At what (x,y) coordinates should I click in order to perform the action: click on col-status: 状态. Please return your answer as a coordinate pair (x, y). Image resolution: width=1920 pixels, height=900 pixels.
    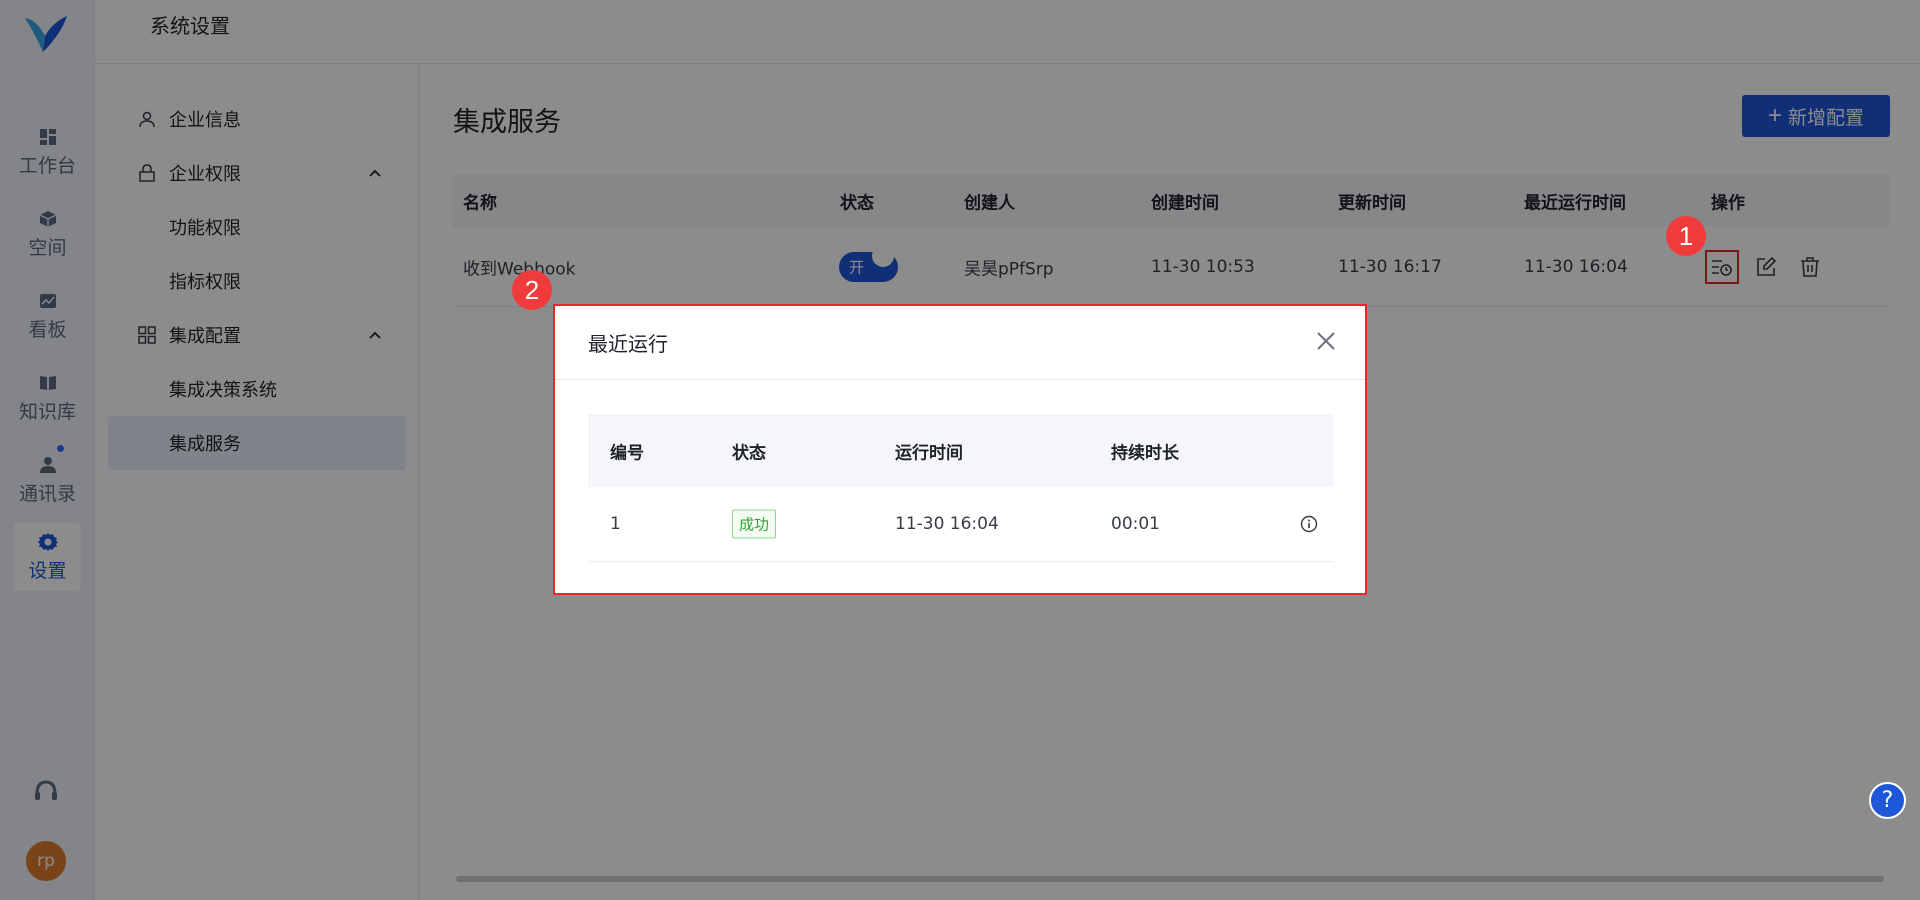
    Looking at the image, I should click on (749, 453).